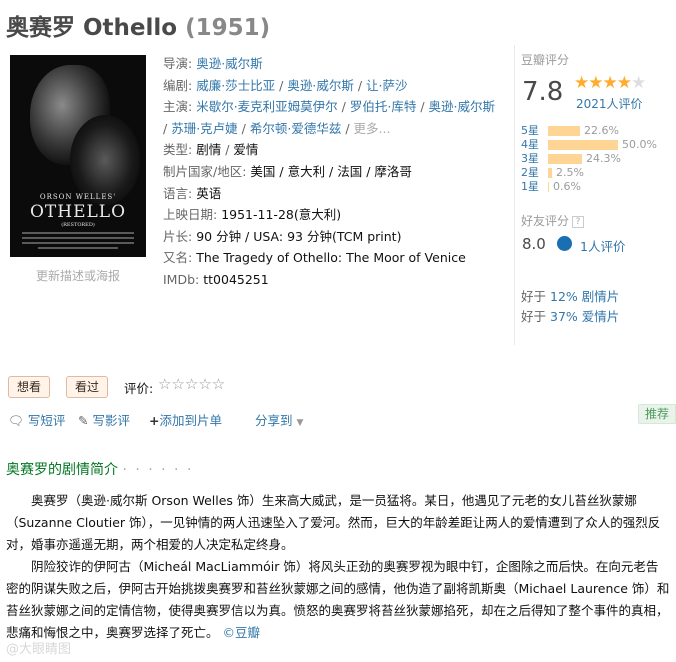 This screenshot has width=676, height=662. Describe the element at coordinates (383, 106) in the screenshot. I see `cast-link: 罗伯托·库特` at that location.